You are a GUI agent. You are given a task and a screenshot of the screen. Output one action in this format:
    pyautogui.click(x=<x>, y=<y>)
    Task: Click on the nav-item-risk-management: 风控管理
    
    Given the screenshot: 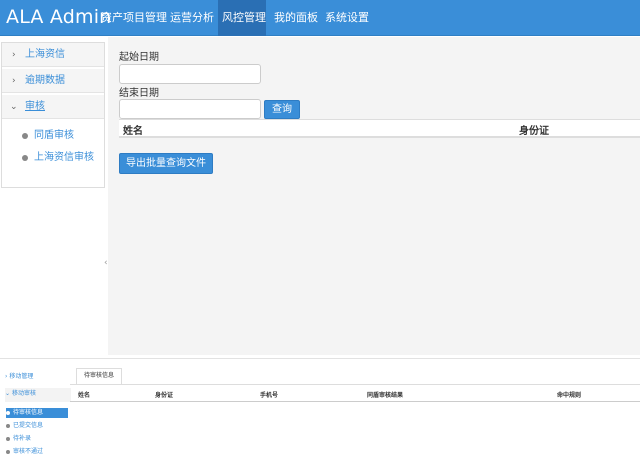 What is the action you would take?
    pyautogui.click(x=242, y=18)
    